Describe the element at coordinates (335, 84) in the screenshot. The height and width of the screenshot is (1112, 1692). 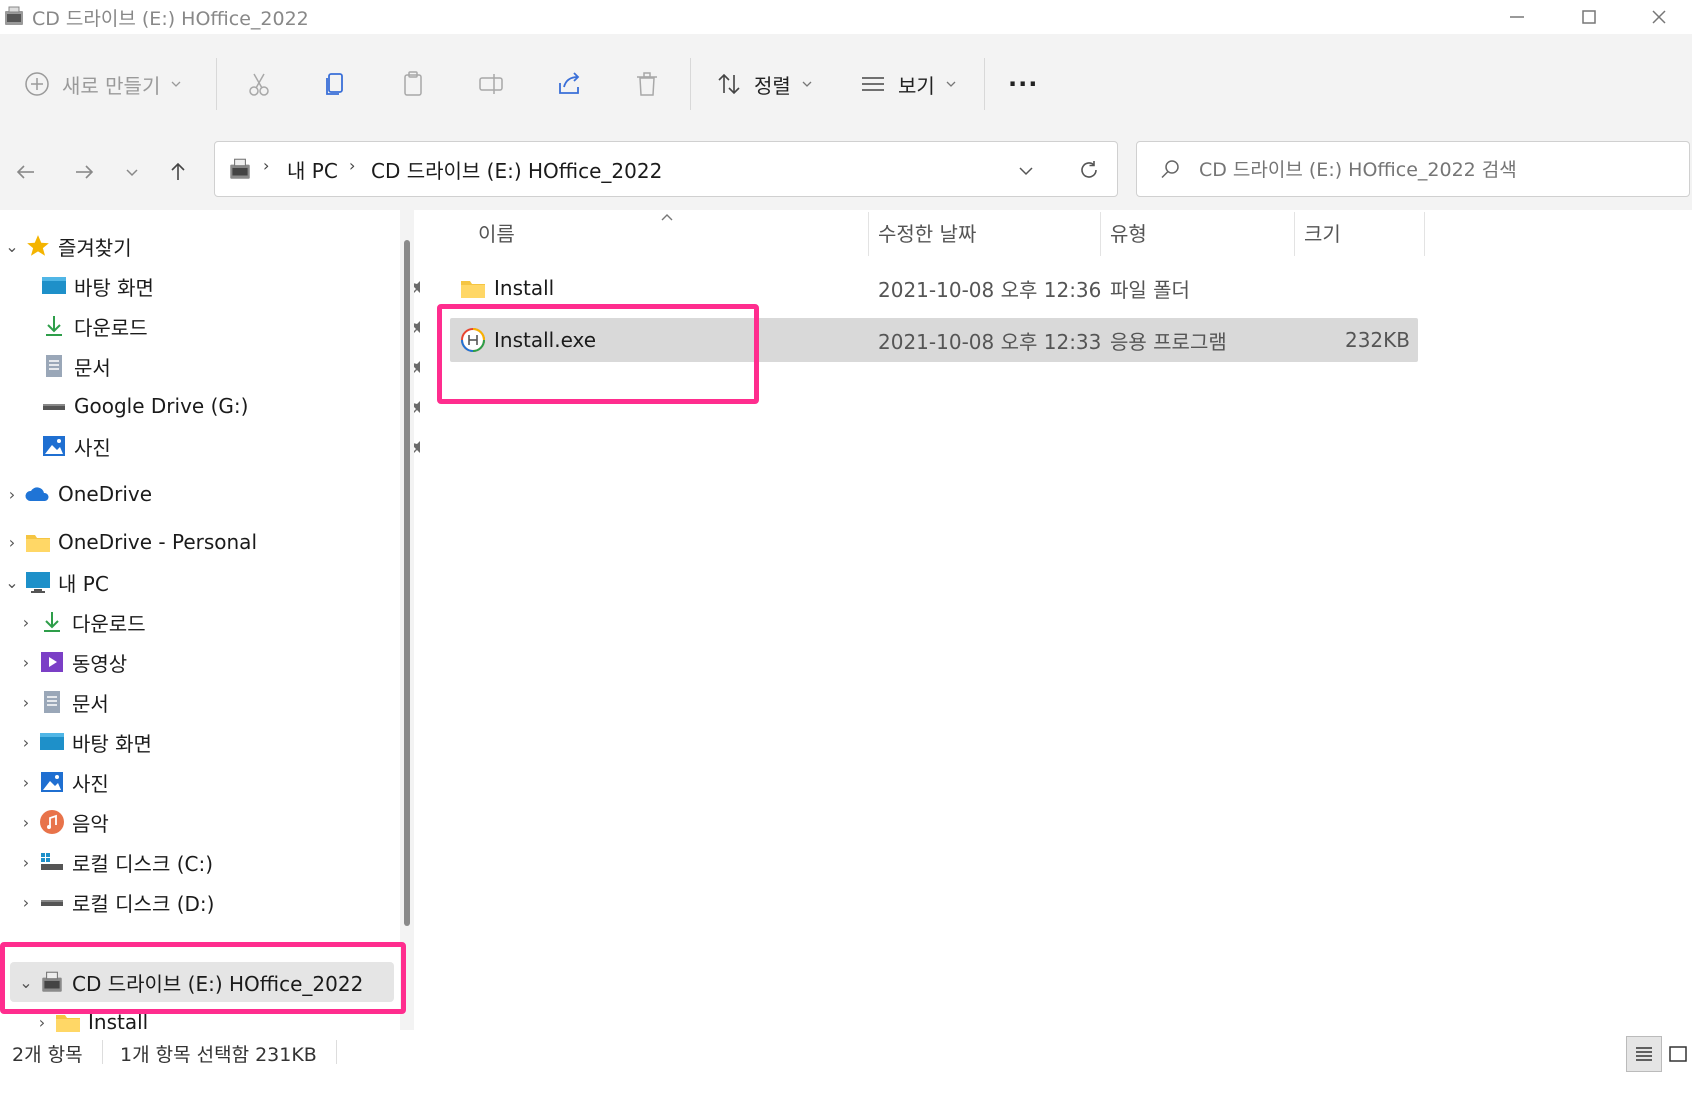
I see `copy-button` at that location.